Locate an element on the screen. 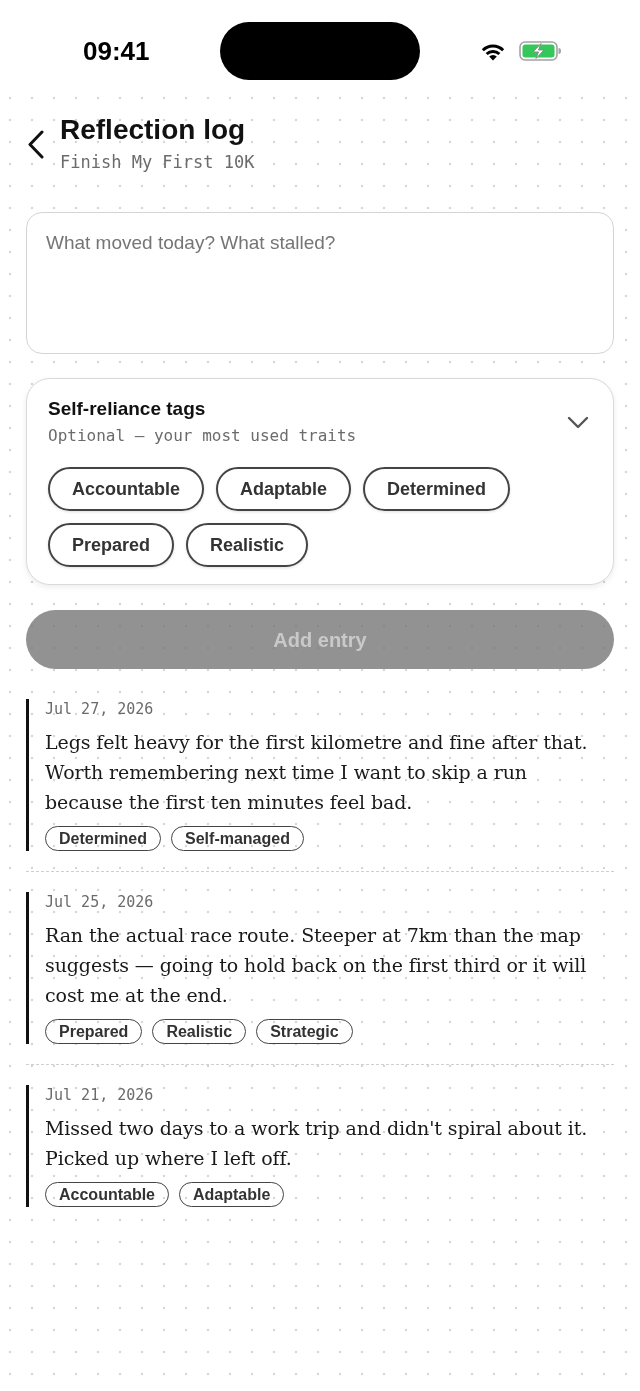  page-subtitle: Finish My First 10K is located at coordinates (157, 162).